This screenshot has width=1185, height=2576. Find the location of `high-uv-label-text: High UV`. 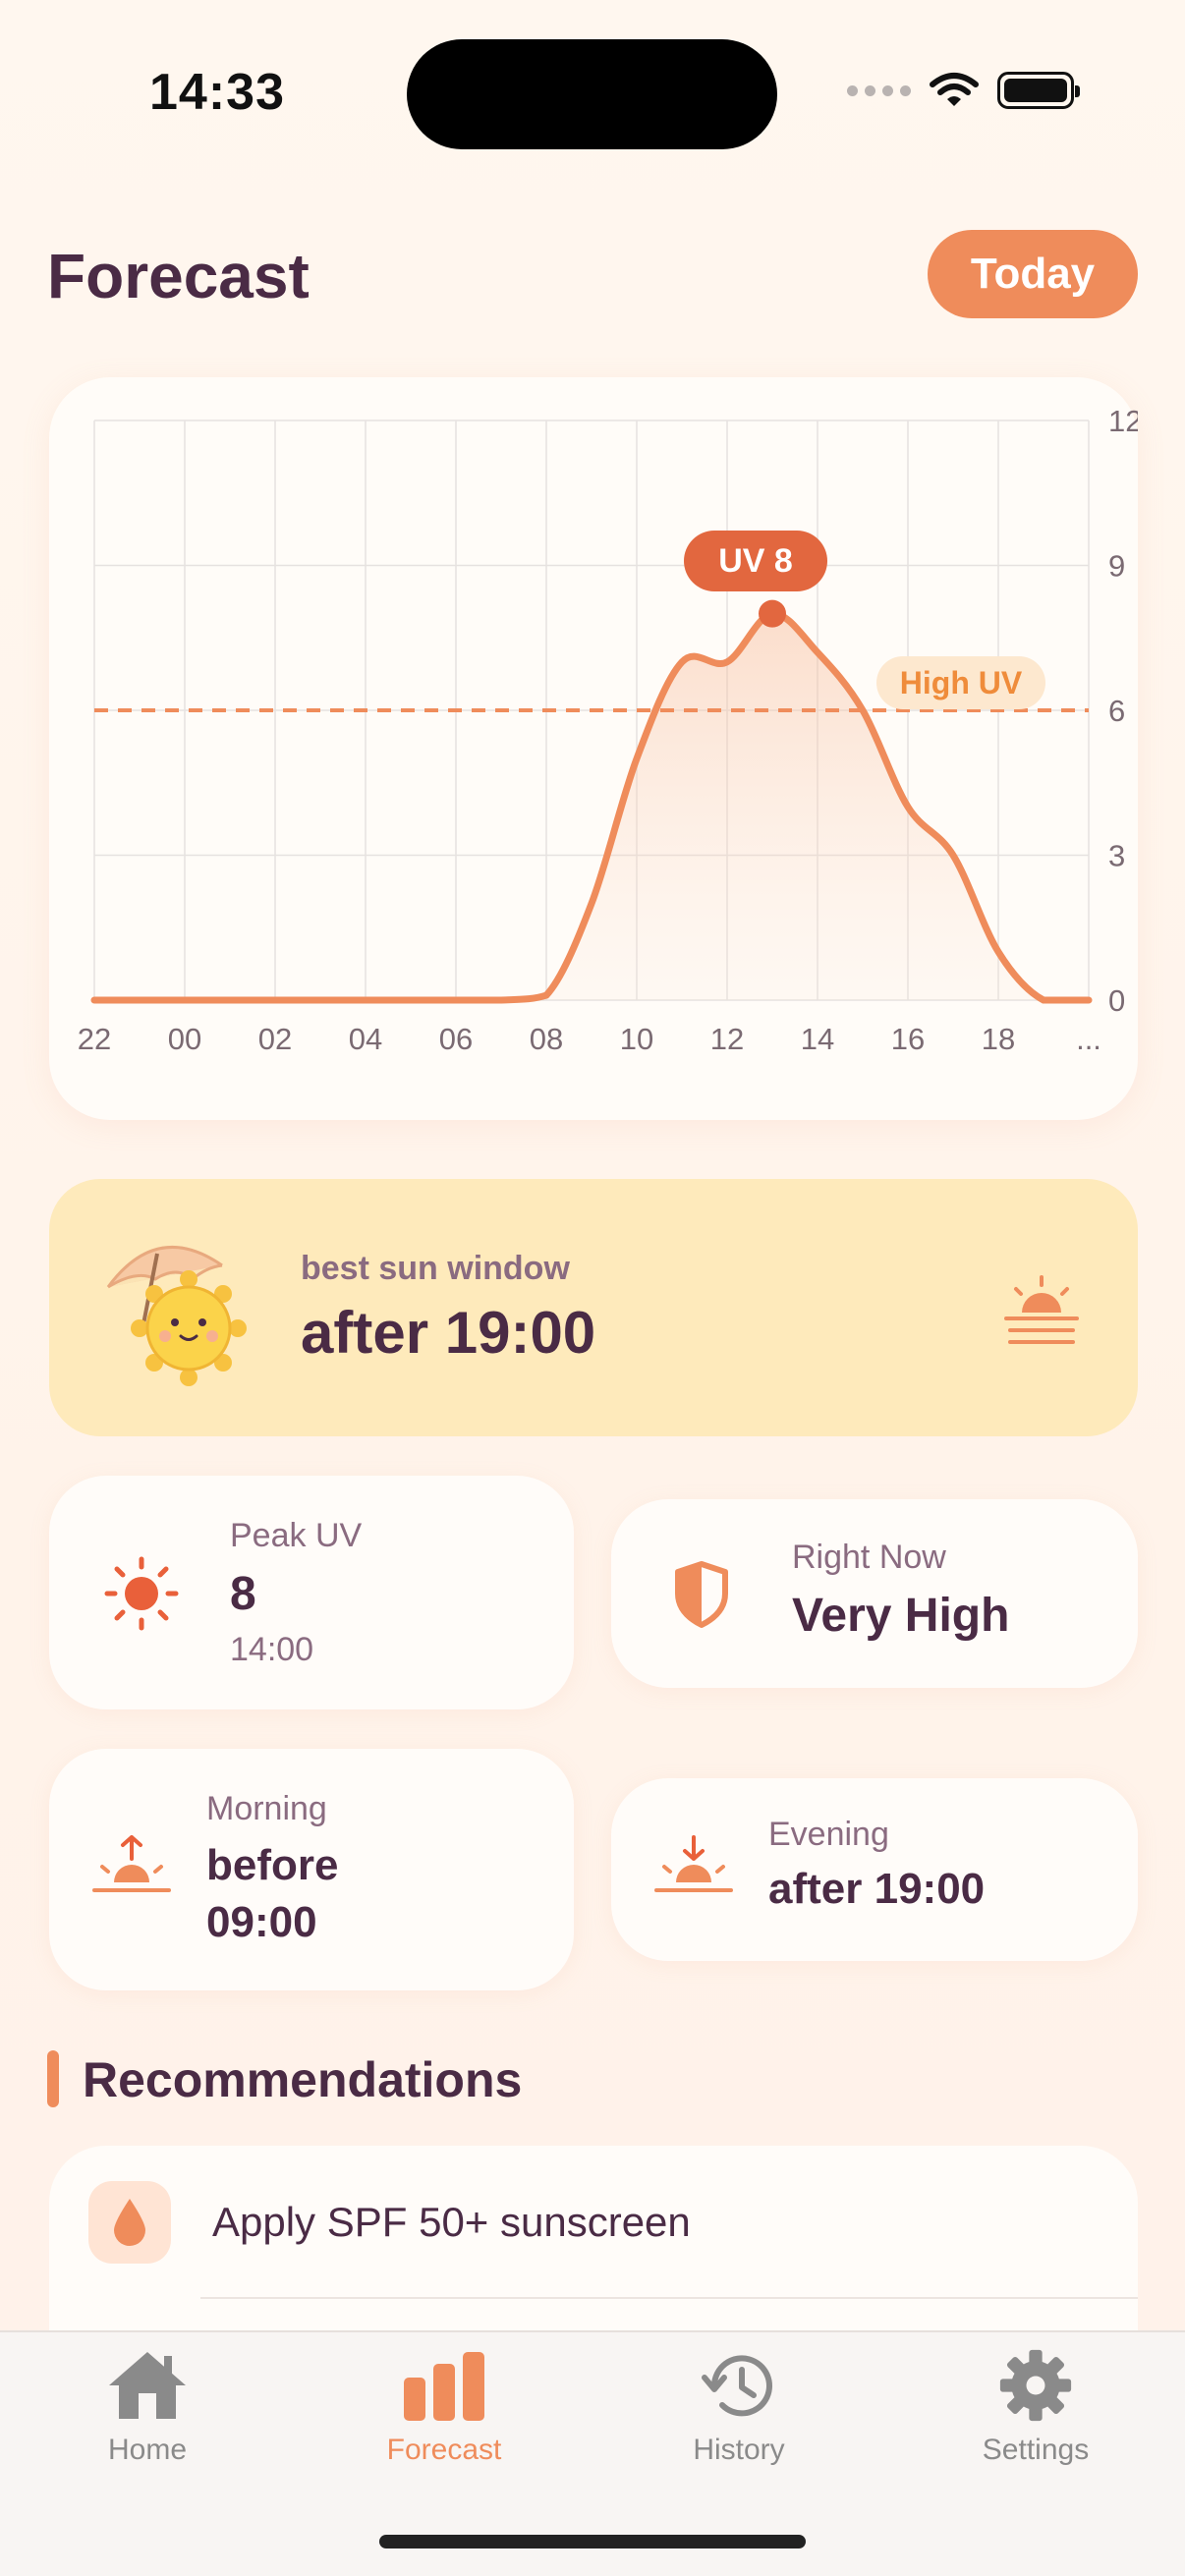

high-uv-label-text: High UV is located at coordinates (961, 682).